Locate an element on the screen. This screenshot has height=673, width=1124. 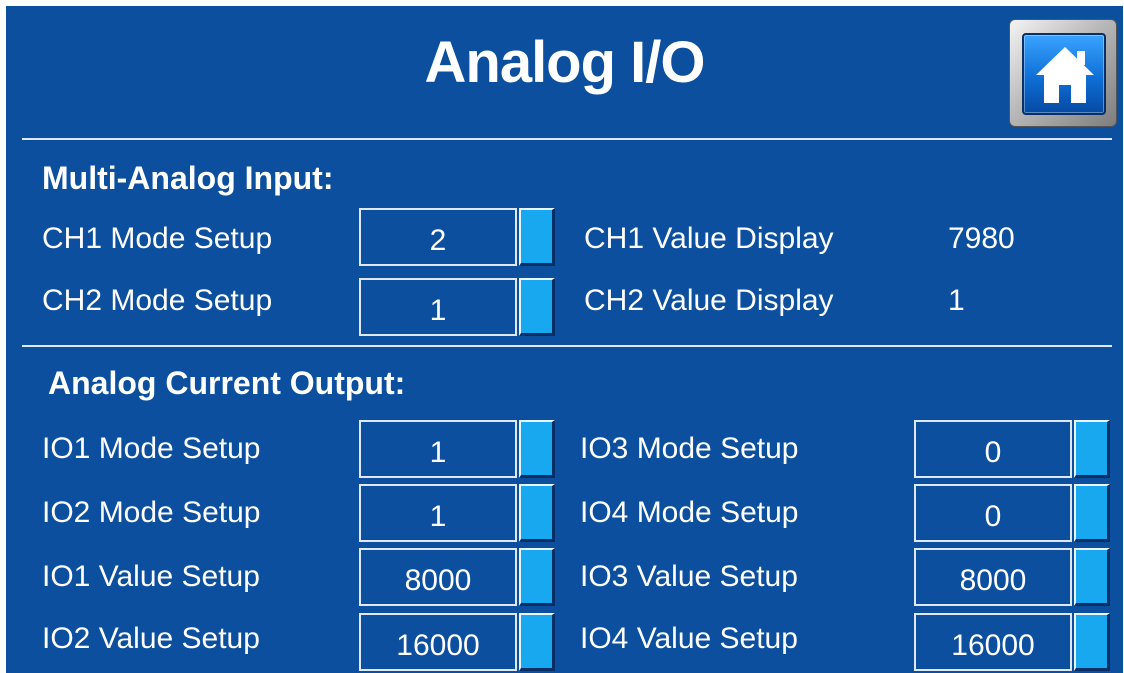
io3-value-button is located at coordinates (1092, 577).